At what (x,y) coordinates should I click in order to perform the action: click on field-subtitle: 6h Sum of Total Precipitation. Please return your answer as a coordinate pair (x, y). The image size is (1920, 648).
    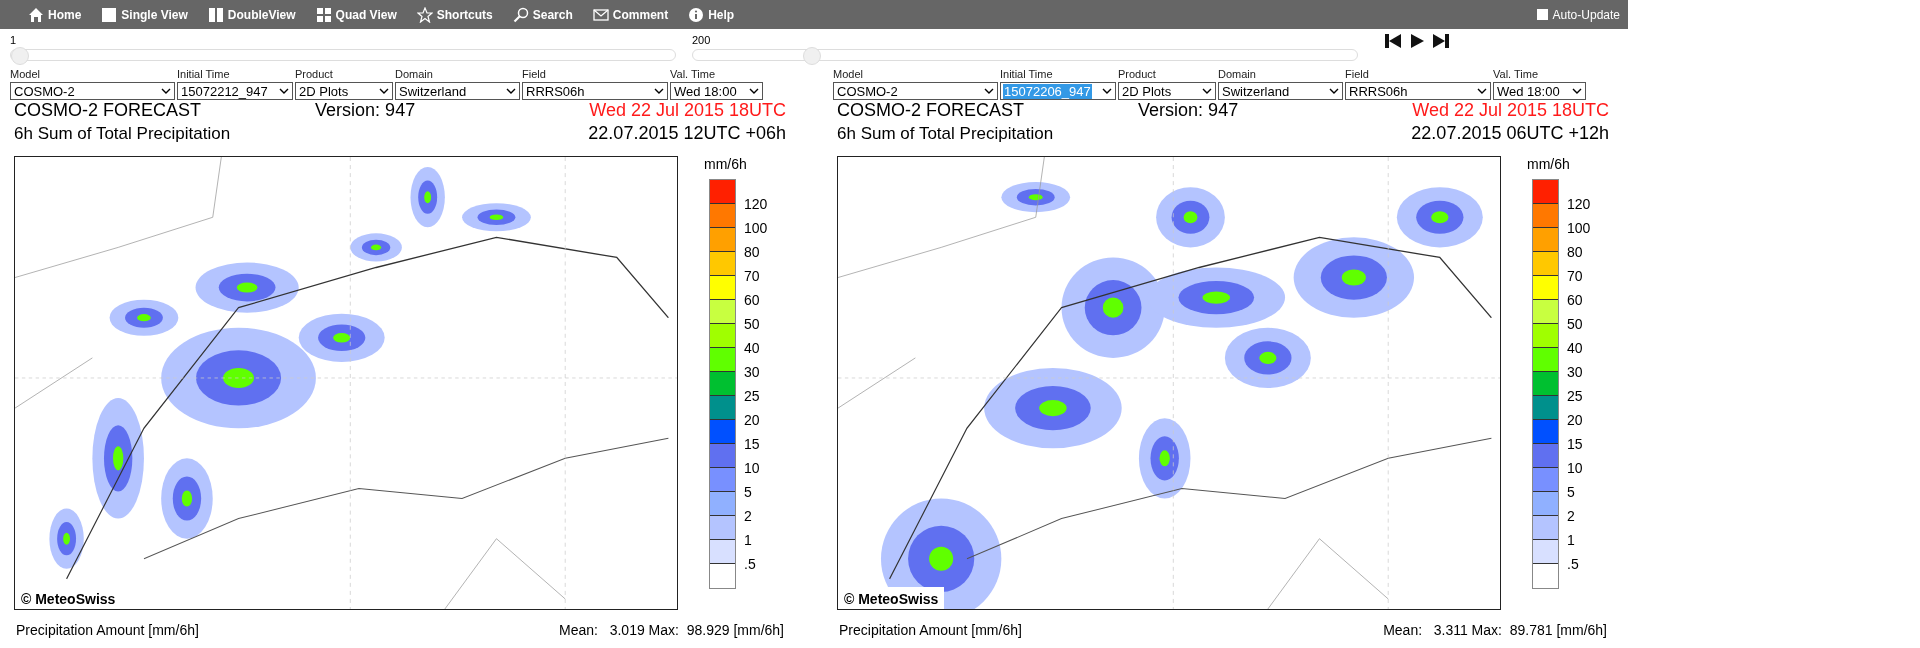
    Looking at the image, I should click on (945, 134).